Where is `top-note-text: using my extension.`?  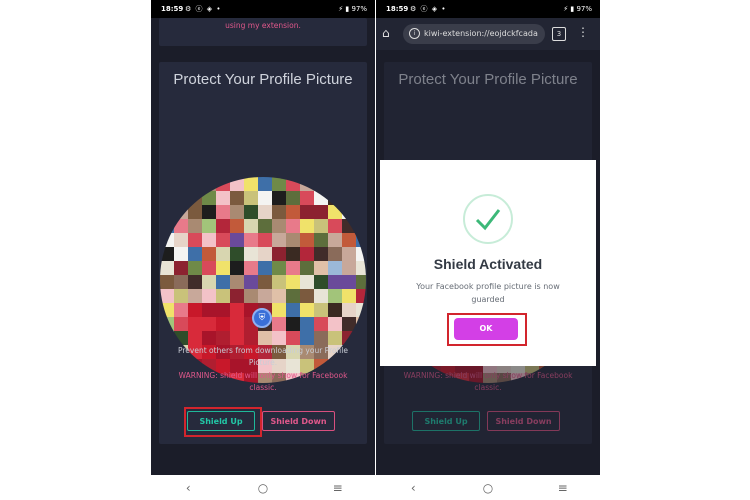 top-note-text: using my extension. is located at coordinates (263, 25).